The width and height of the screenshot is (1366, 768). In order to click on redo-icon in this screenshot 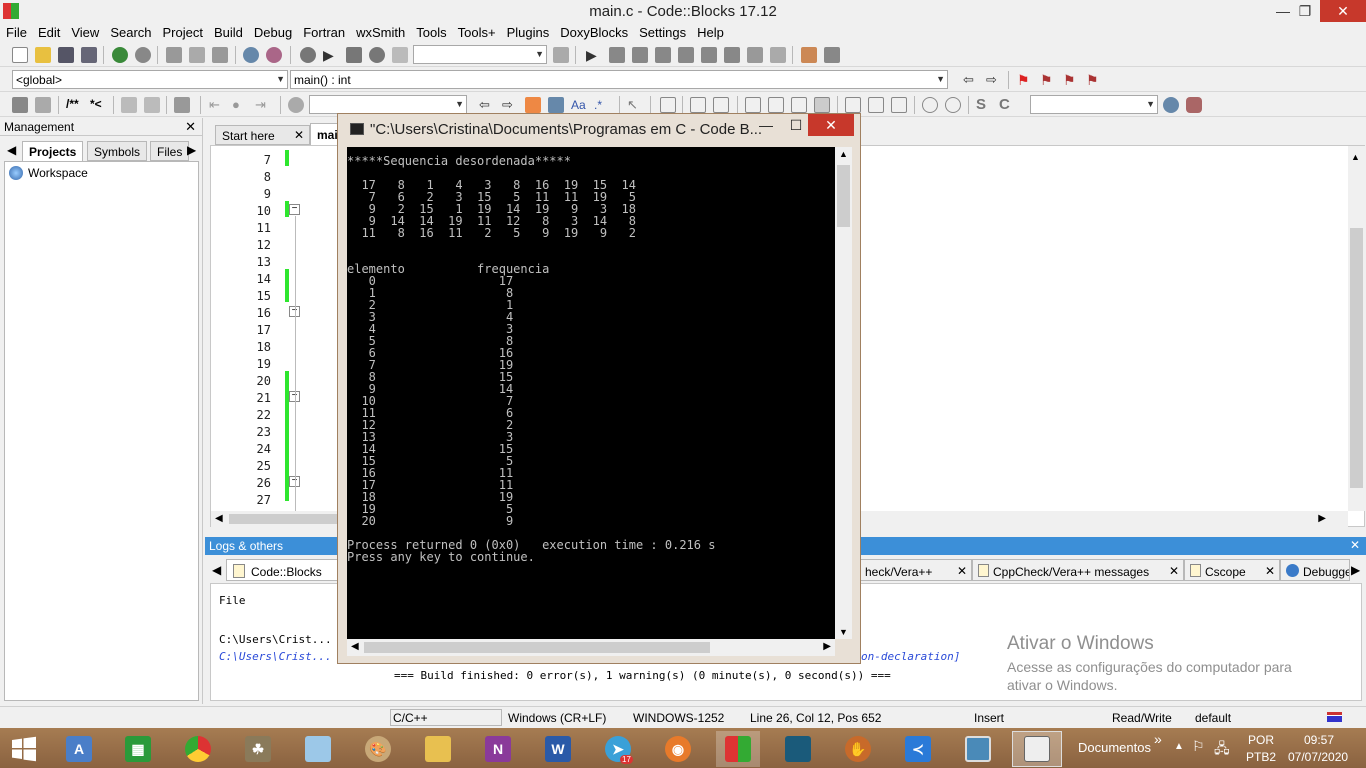, I will do `click(143, 55)`.